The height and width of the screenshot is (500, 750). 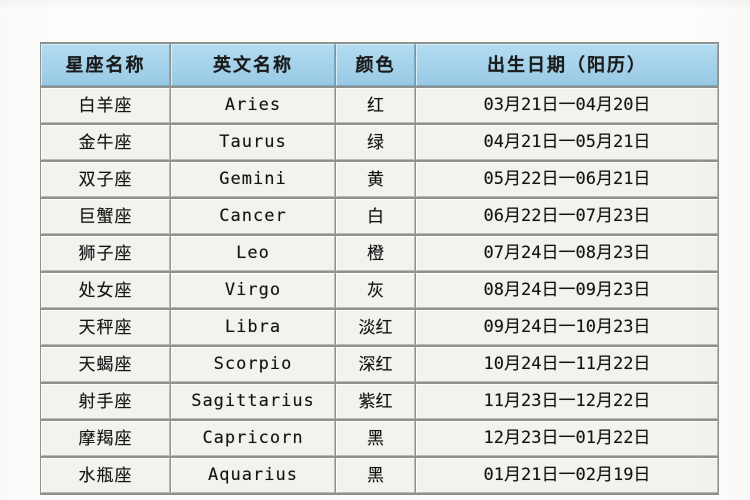 I want to click on color-cell: 绿, so click(x=375, y=142).